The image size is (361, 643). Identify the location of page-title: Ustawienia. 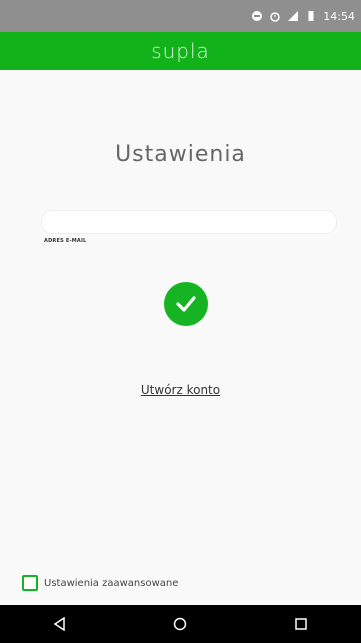
(180, 154).